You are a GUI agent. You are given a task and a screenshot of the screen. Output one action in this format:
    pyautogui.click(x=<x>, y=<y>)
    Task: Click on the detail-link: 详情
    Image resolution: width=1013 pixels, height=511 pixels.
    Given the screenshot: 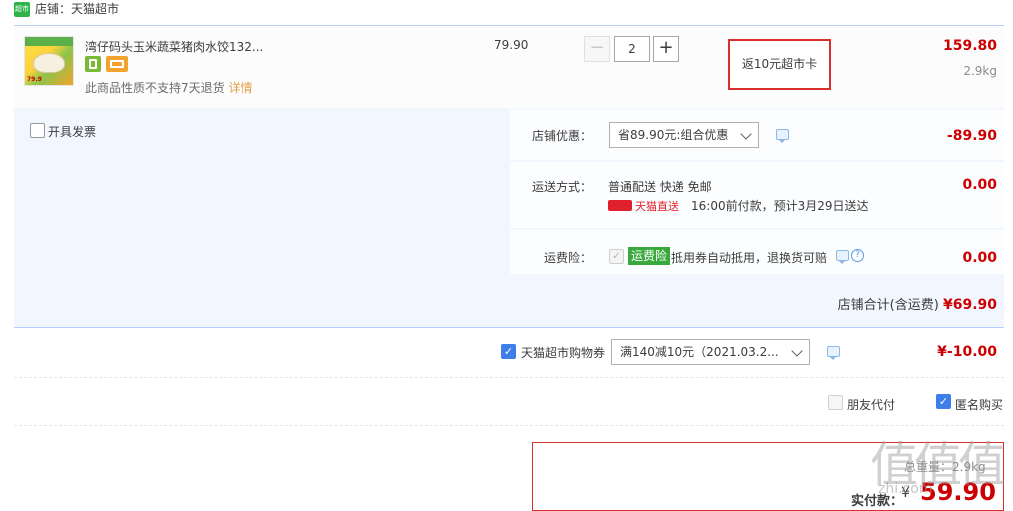 What is the action you would take?
    pyautogui.click(x=240, y=88)
    